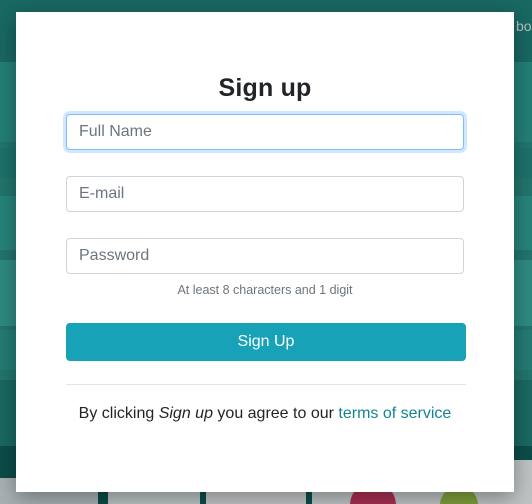 Image resolution: width=532 pixels, height=504 pixels. I want to click on full-name-input, so click(265, 132).